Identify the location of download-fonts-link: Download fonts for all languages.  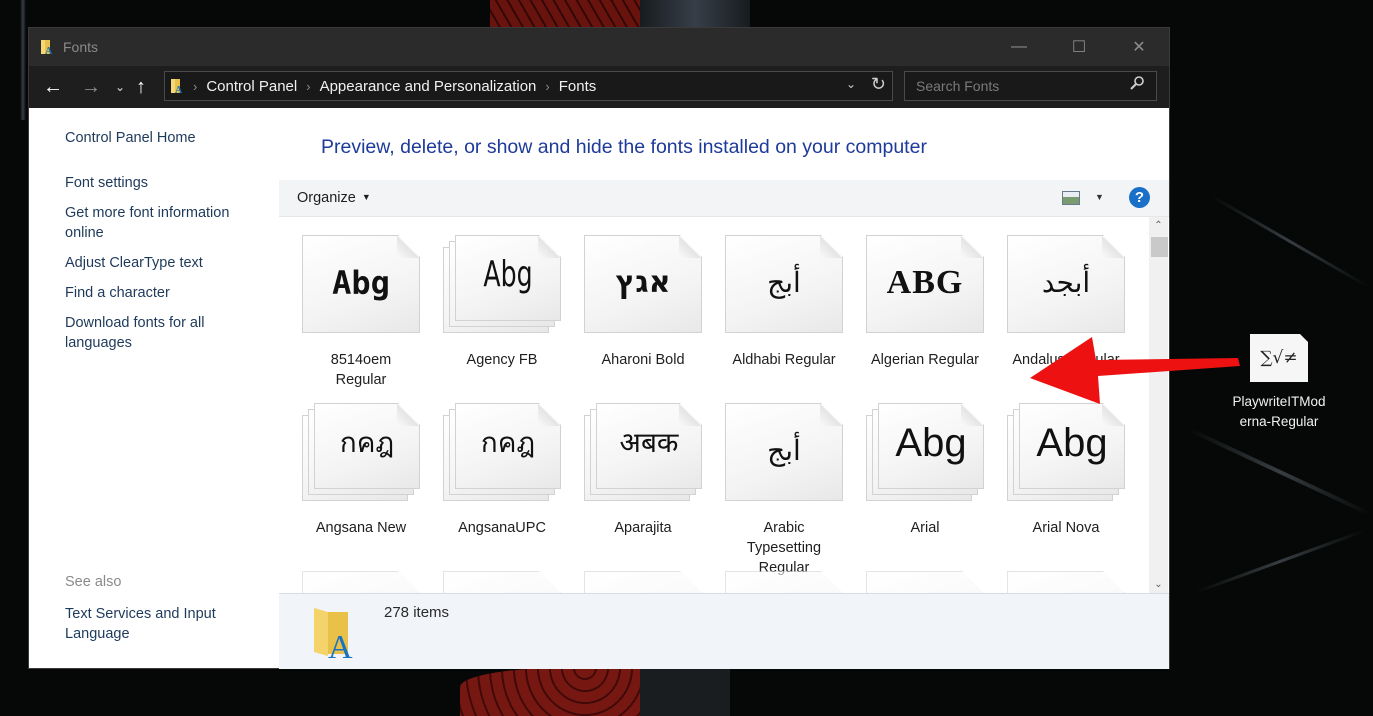
(160, 333).